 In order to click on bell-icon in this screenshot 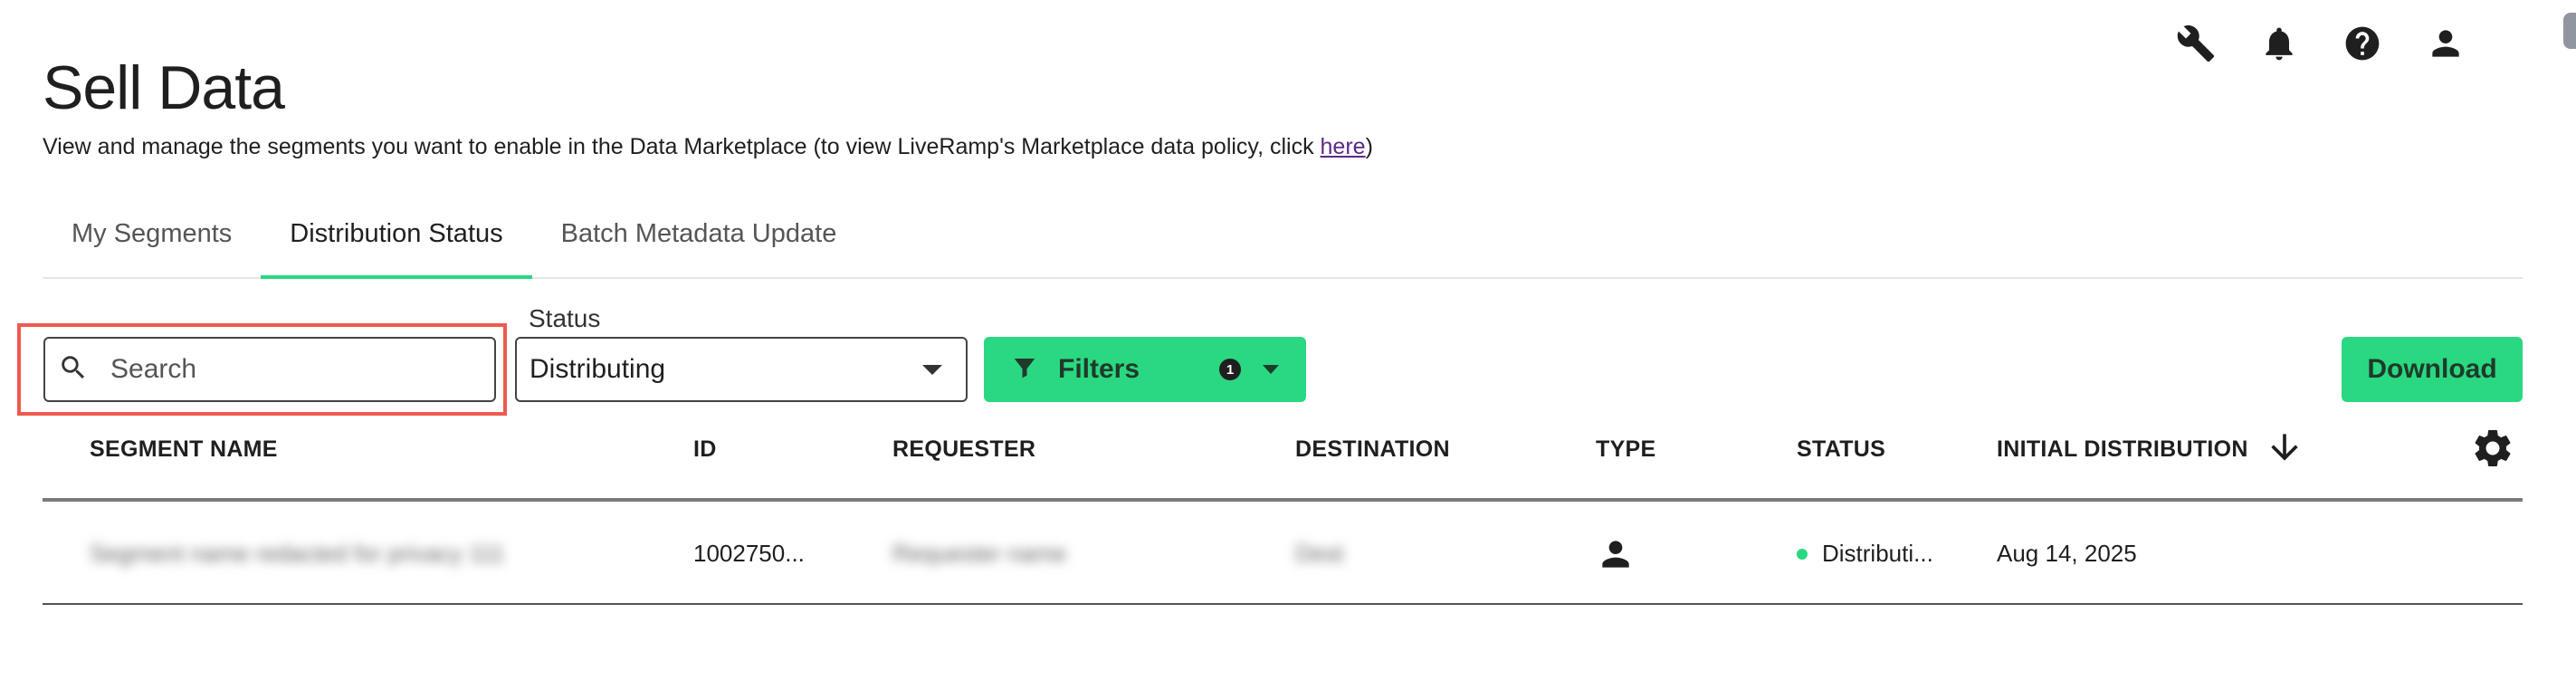, I will do `click(2279, 43)`.